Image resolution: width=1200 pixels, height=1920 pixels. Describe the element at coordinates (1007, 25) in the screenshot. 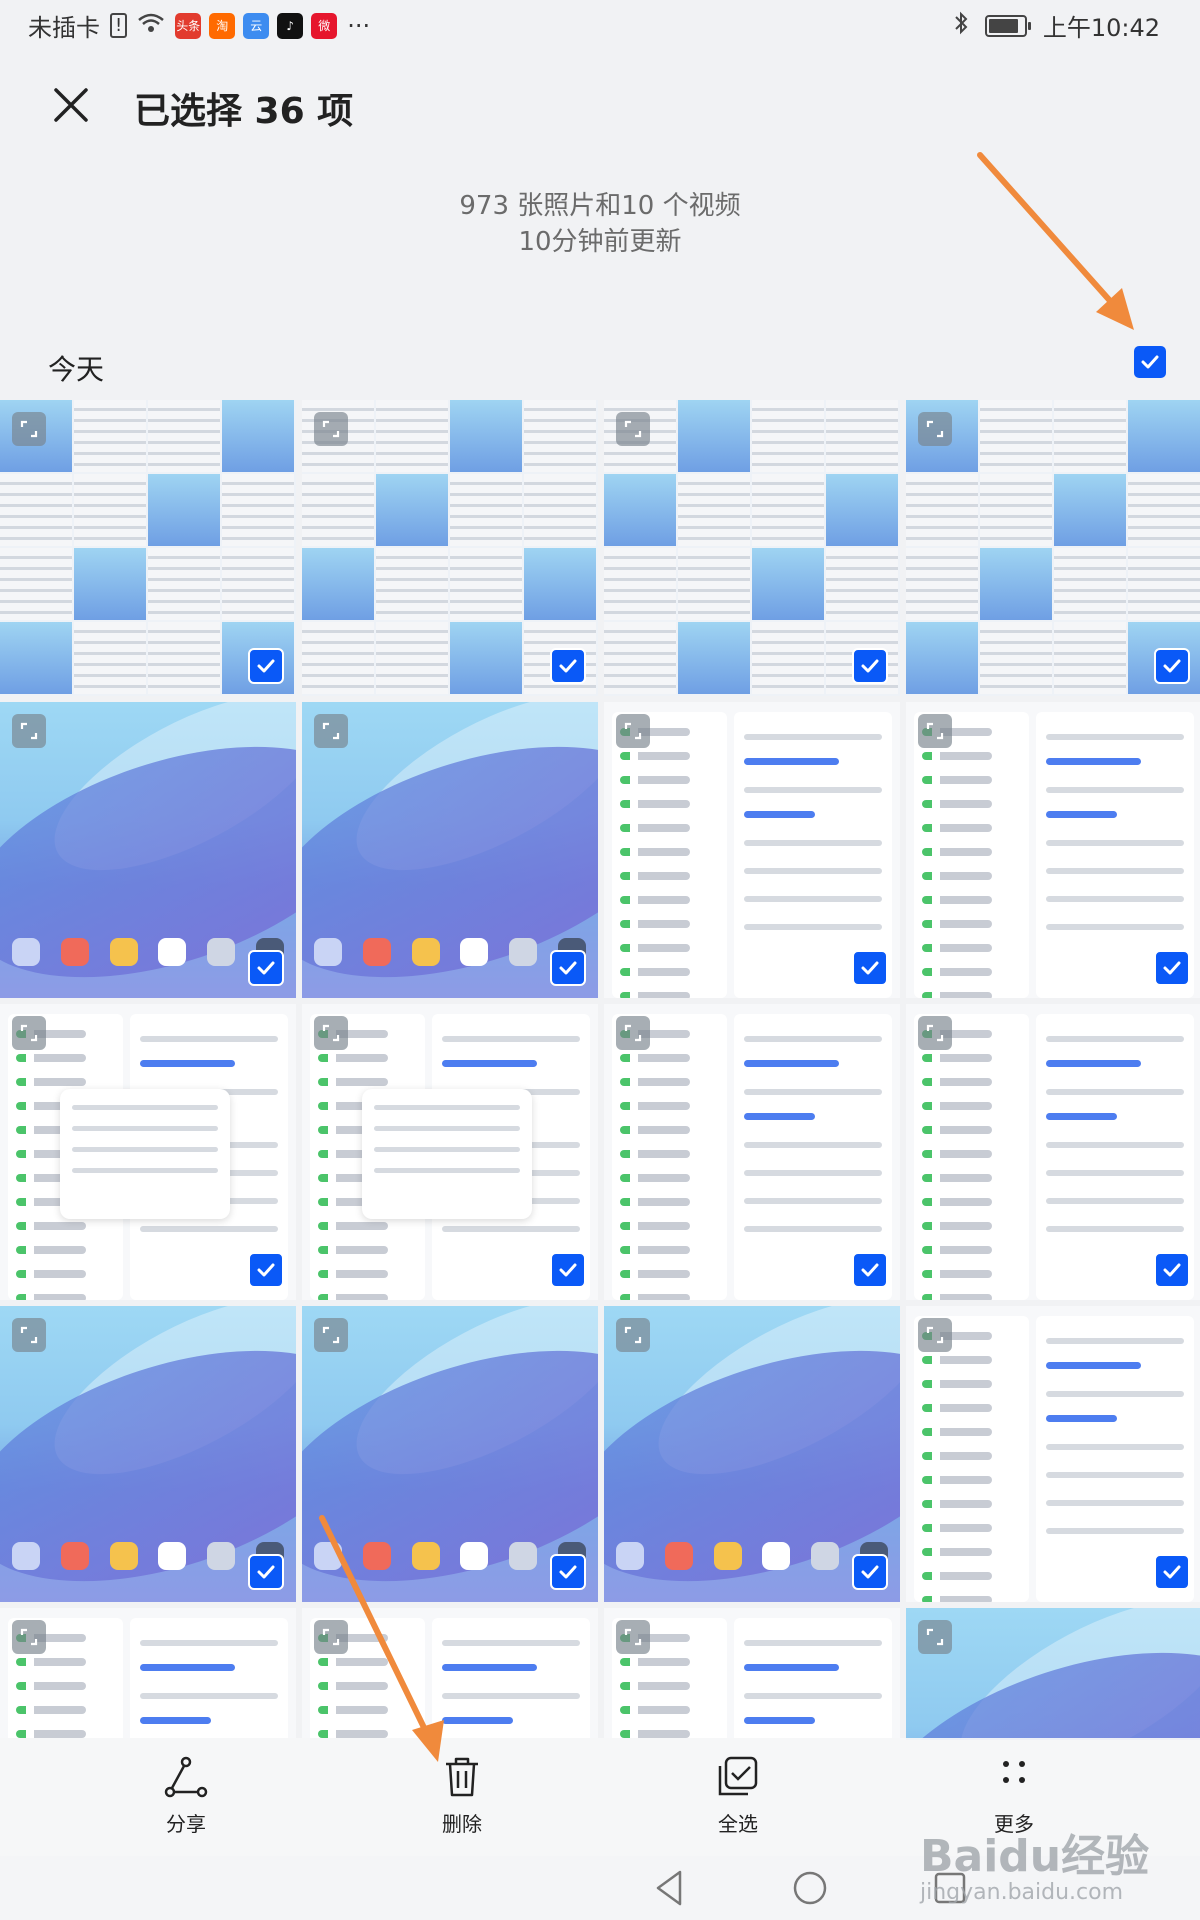

I see `battery-icon` at that location.